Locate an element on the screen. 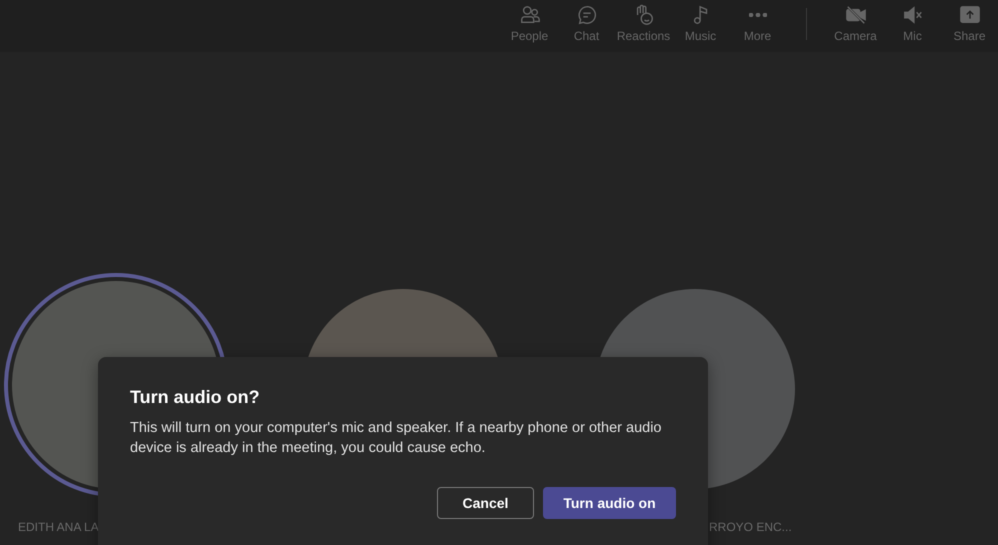 Image resolution: width=998 pixels, height=545 pixels. ellipsis-icon is located at coordinates (757, 15).